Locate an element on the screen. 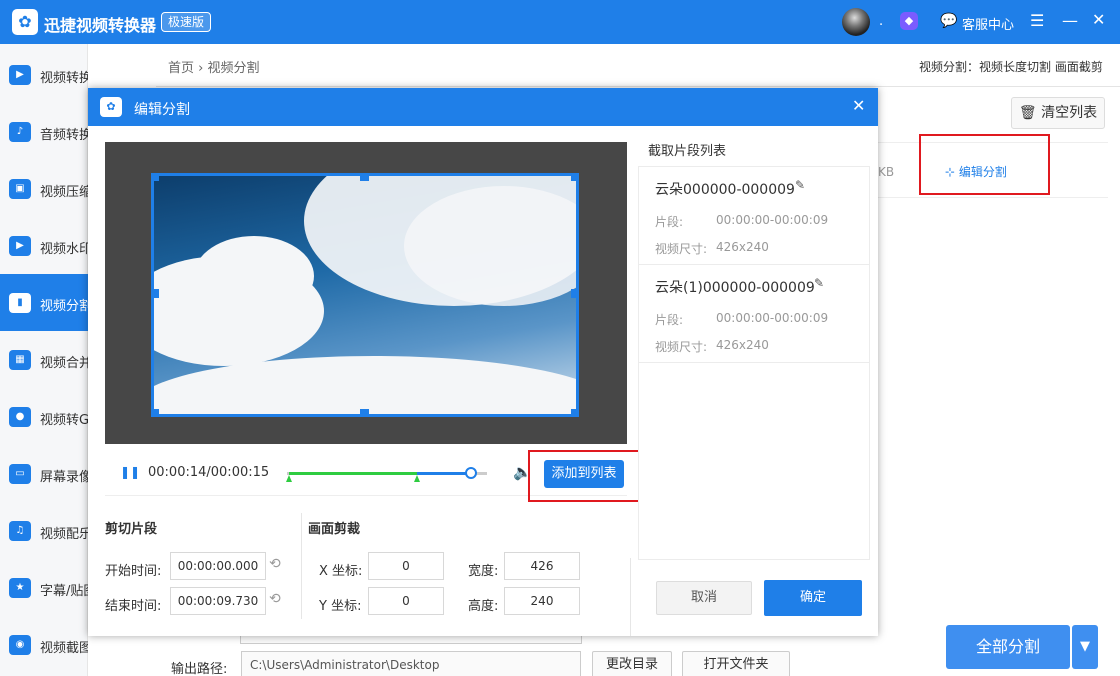 The width and height of the screenshot is (1120, 676). split-all-button: 全部分割 is located at coordinates (1008, 647).